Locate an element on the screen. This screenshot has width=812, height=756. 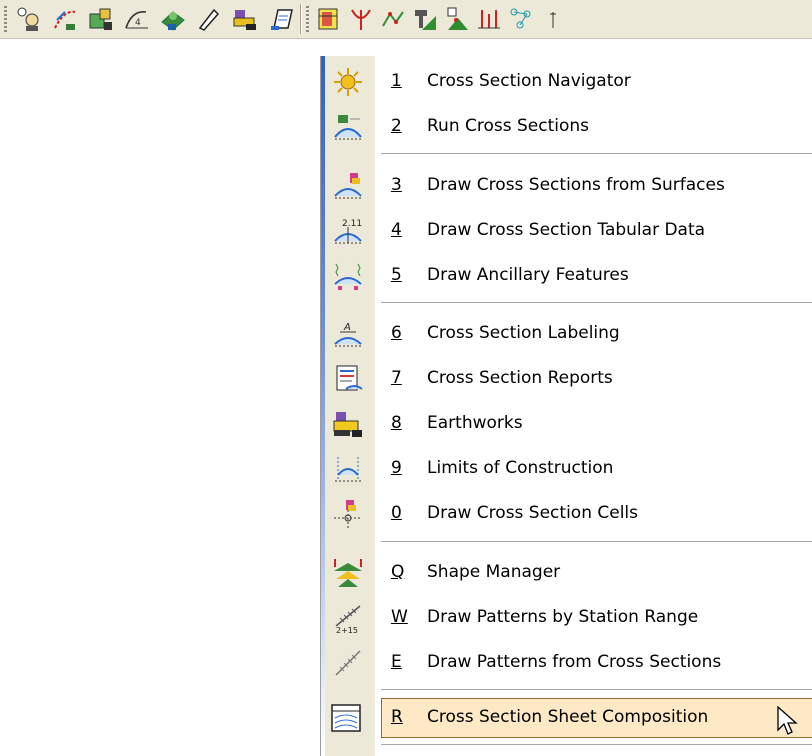
toolbar: 4 is located at coordinates (406, 19).